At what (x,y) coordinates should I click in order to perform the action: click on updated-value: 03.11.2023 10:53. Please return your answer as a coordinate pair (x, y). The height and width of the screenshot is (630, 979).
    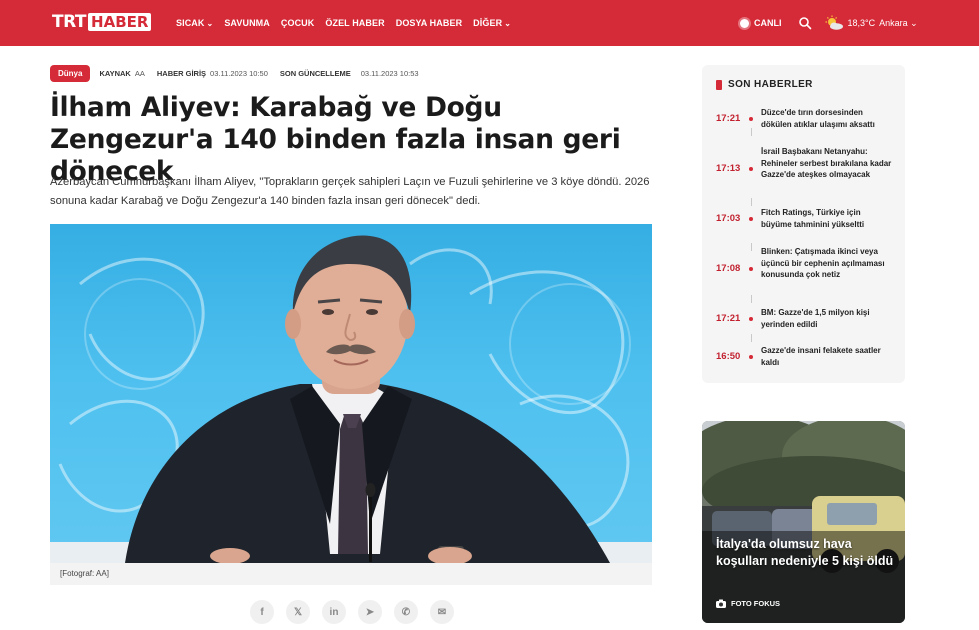
    Looking at the image, I should click on (389, 73).